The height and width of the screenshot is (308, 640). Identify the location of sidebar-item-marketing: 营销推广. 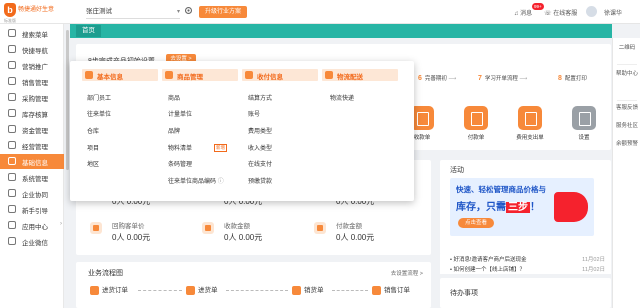
(32, 65).